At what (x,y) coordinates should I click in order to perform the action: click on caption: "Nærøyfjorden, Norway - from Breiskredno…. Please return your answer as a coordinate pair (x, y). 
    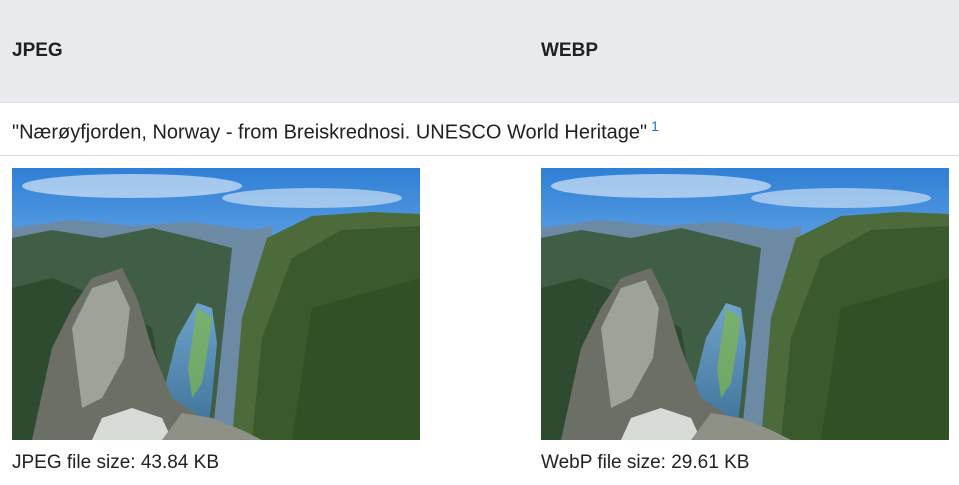
    Looking at the image, I should click on (335, 131).